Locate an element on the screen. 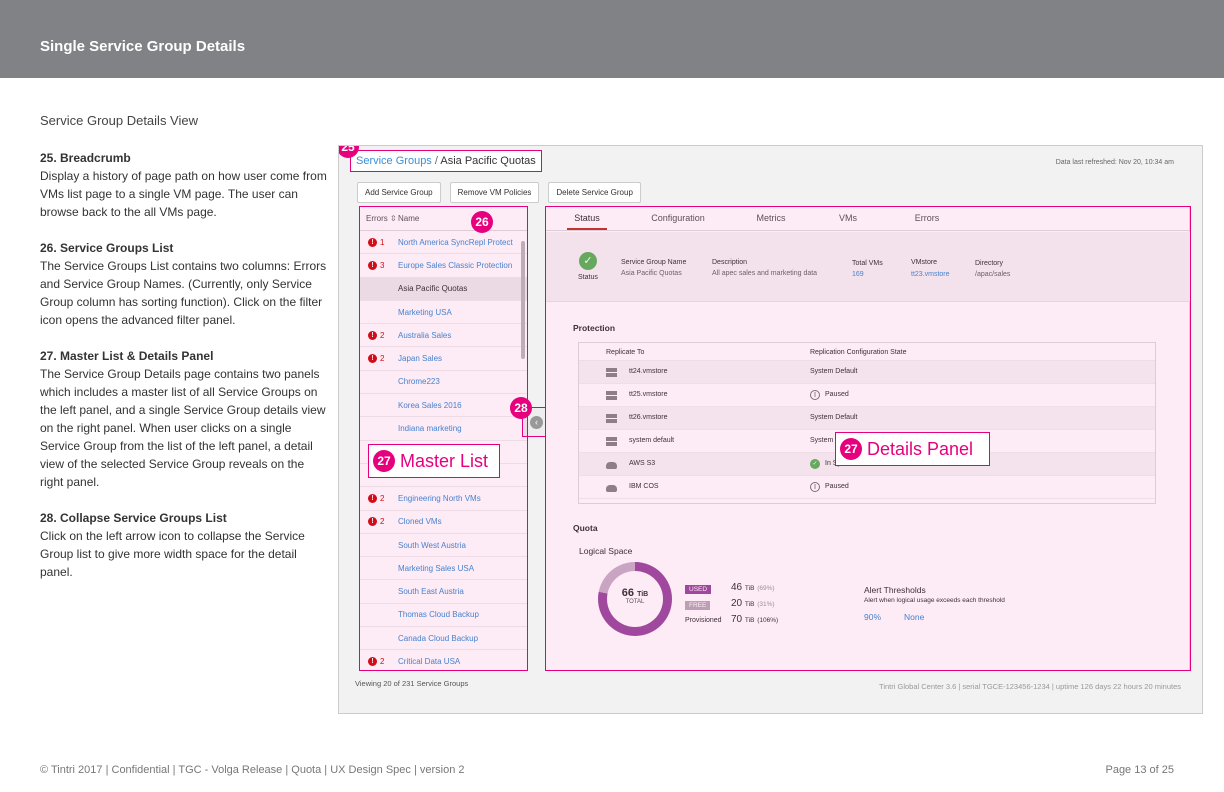 This screenshot has width=1224, height=792. remove-vm-policies-button: Remove VM Policies is located at coordinates (494, 192).